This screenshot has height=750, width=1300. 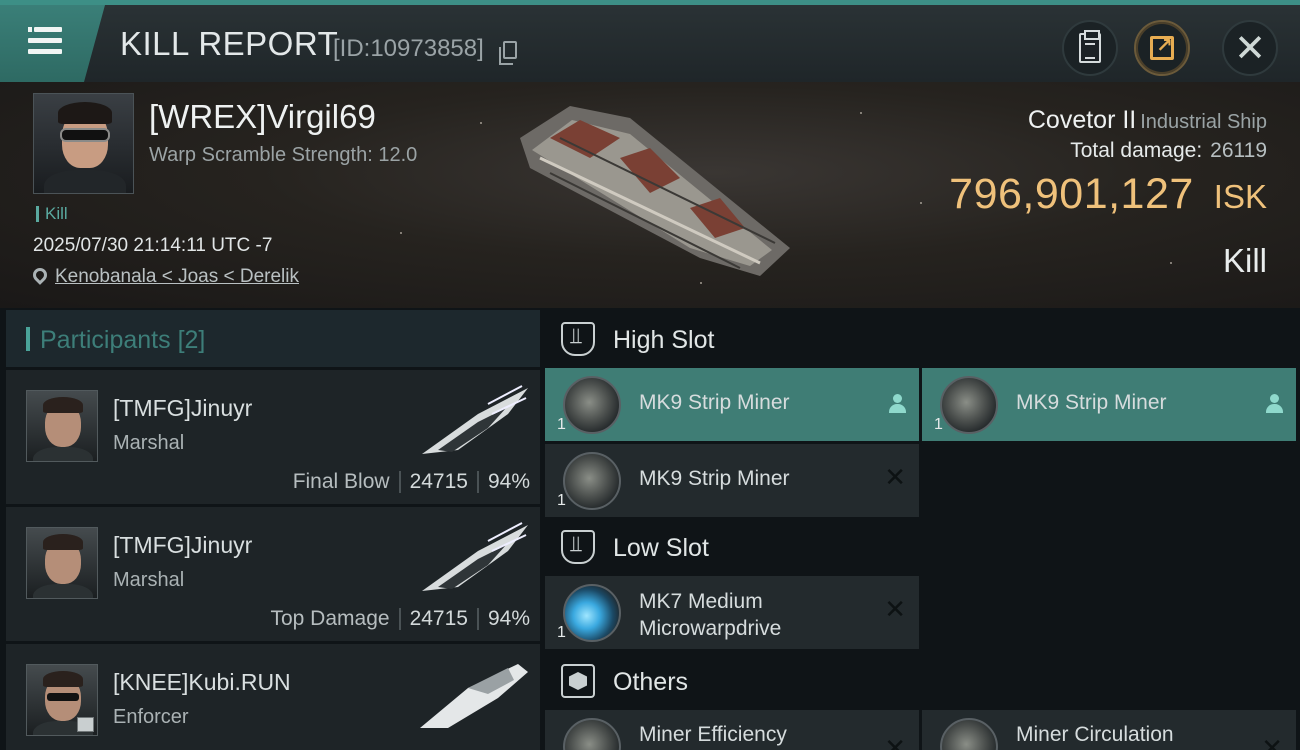 What do you see at coordinates (229, 43) in the screenshot?
I see `page-title: KILL REPORT` at bounding box center [229, 43].